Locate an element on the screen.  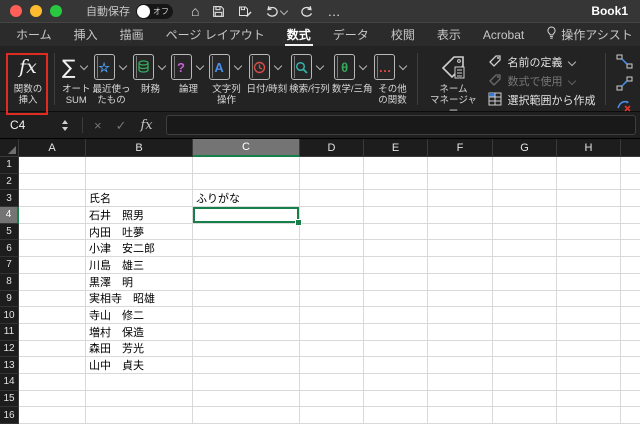
cell-D16 is located at coordinates (332, 415).